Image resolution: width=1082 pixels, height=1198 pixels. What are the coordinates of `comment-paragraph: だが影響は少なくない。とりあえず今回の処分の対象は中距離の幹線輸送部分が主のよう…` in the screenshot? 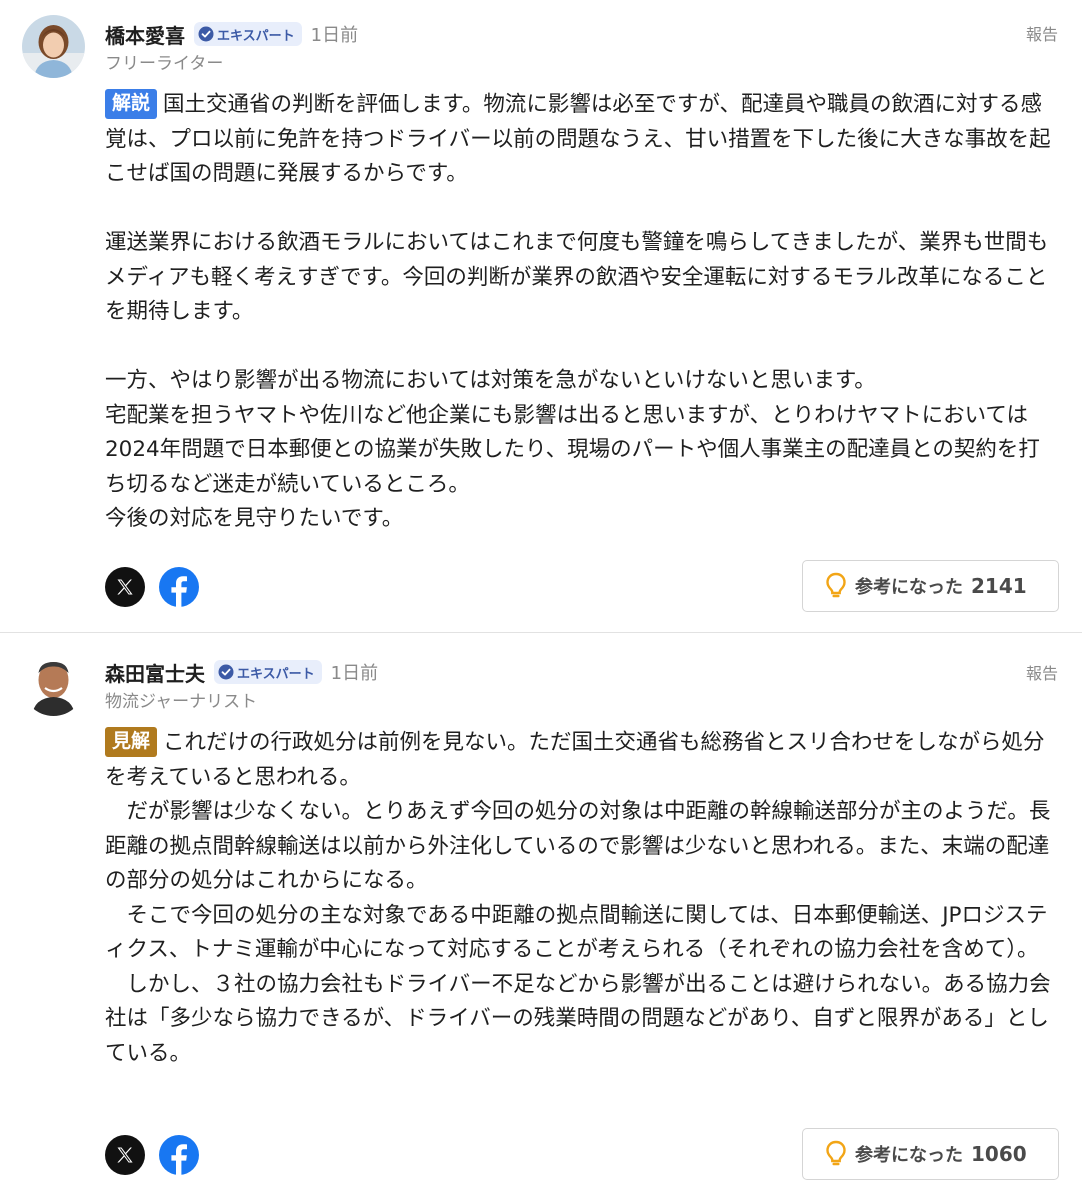 It's located at (578, 846).